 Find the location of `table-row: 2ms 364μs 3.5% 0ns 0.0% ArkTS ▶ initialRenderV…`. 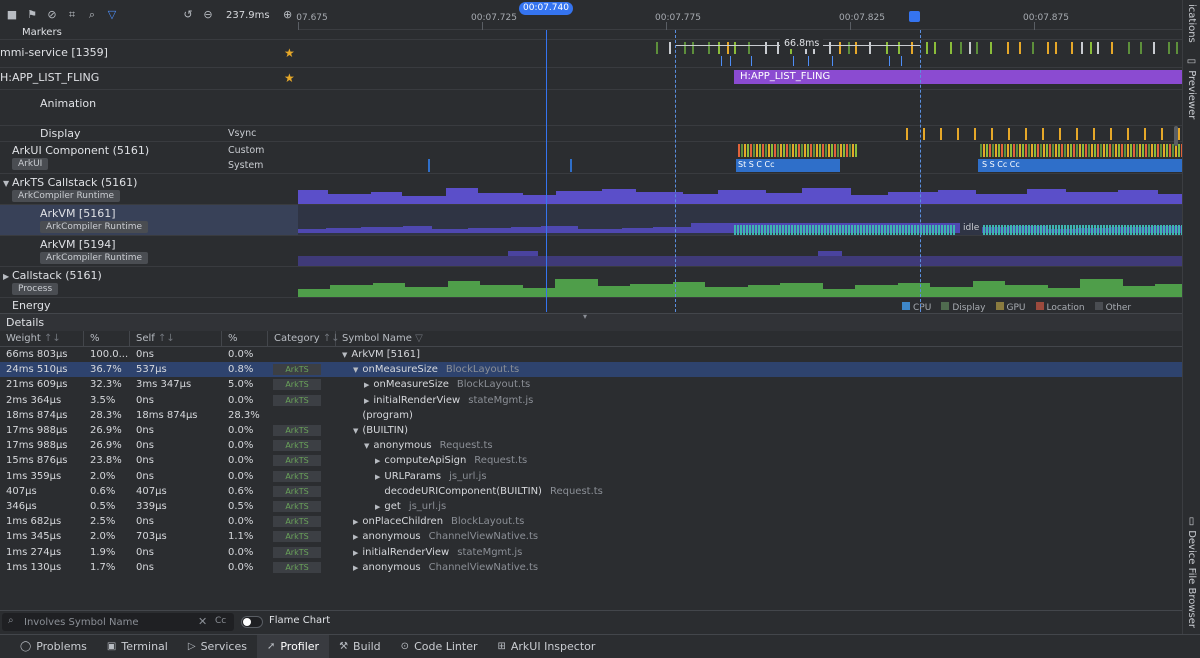

table-row: 2ms 364μs 3.5% 0ns 0.0% ArkTS ▶ initialRenderV… is located at coordinates (591, 400).